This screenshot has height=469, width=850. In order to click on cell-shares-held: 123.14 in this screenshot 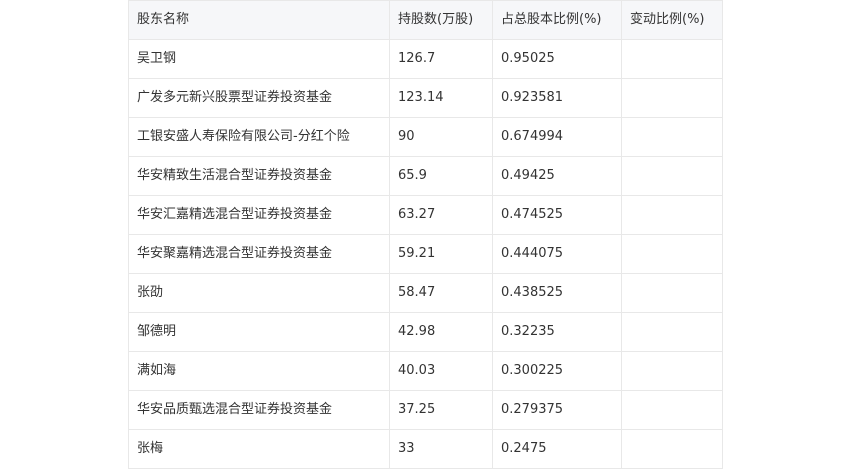, I will do `click(441, 98)`.